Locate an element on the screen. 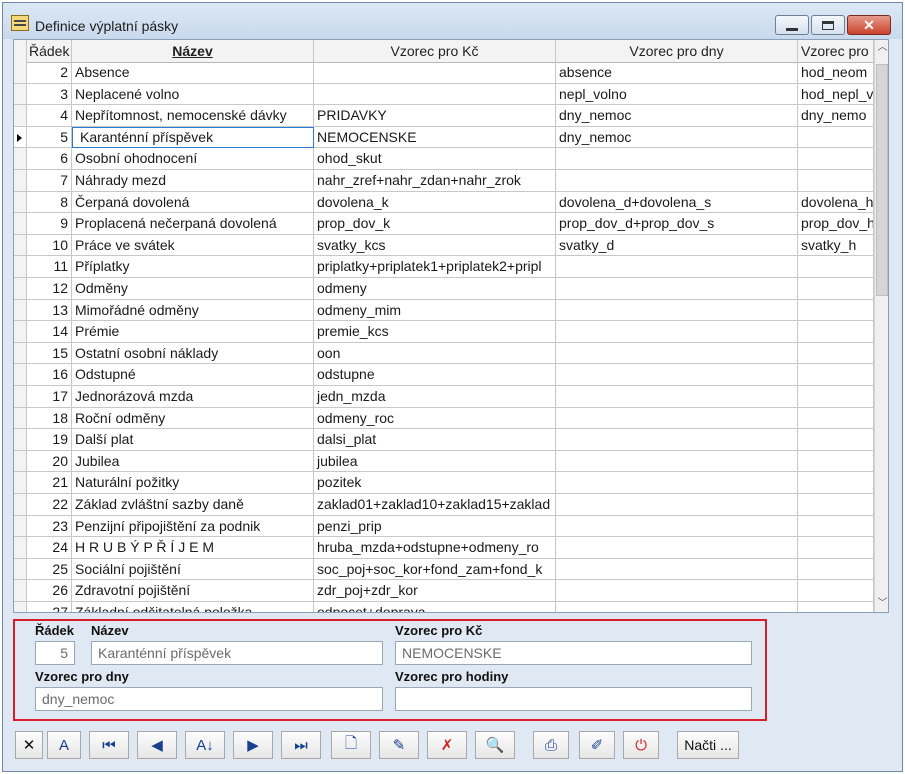  table-row: 18 Roční odměny odmeny_roc is located at coordinates (444, 418).